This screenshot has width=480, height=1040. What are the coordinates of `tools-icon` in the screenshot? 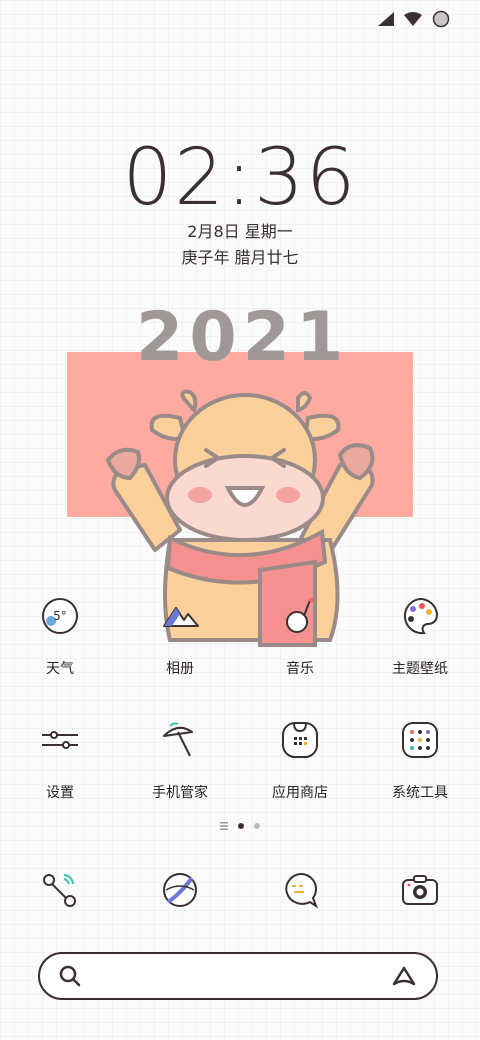 It's located at (420, 740).